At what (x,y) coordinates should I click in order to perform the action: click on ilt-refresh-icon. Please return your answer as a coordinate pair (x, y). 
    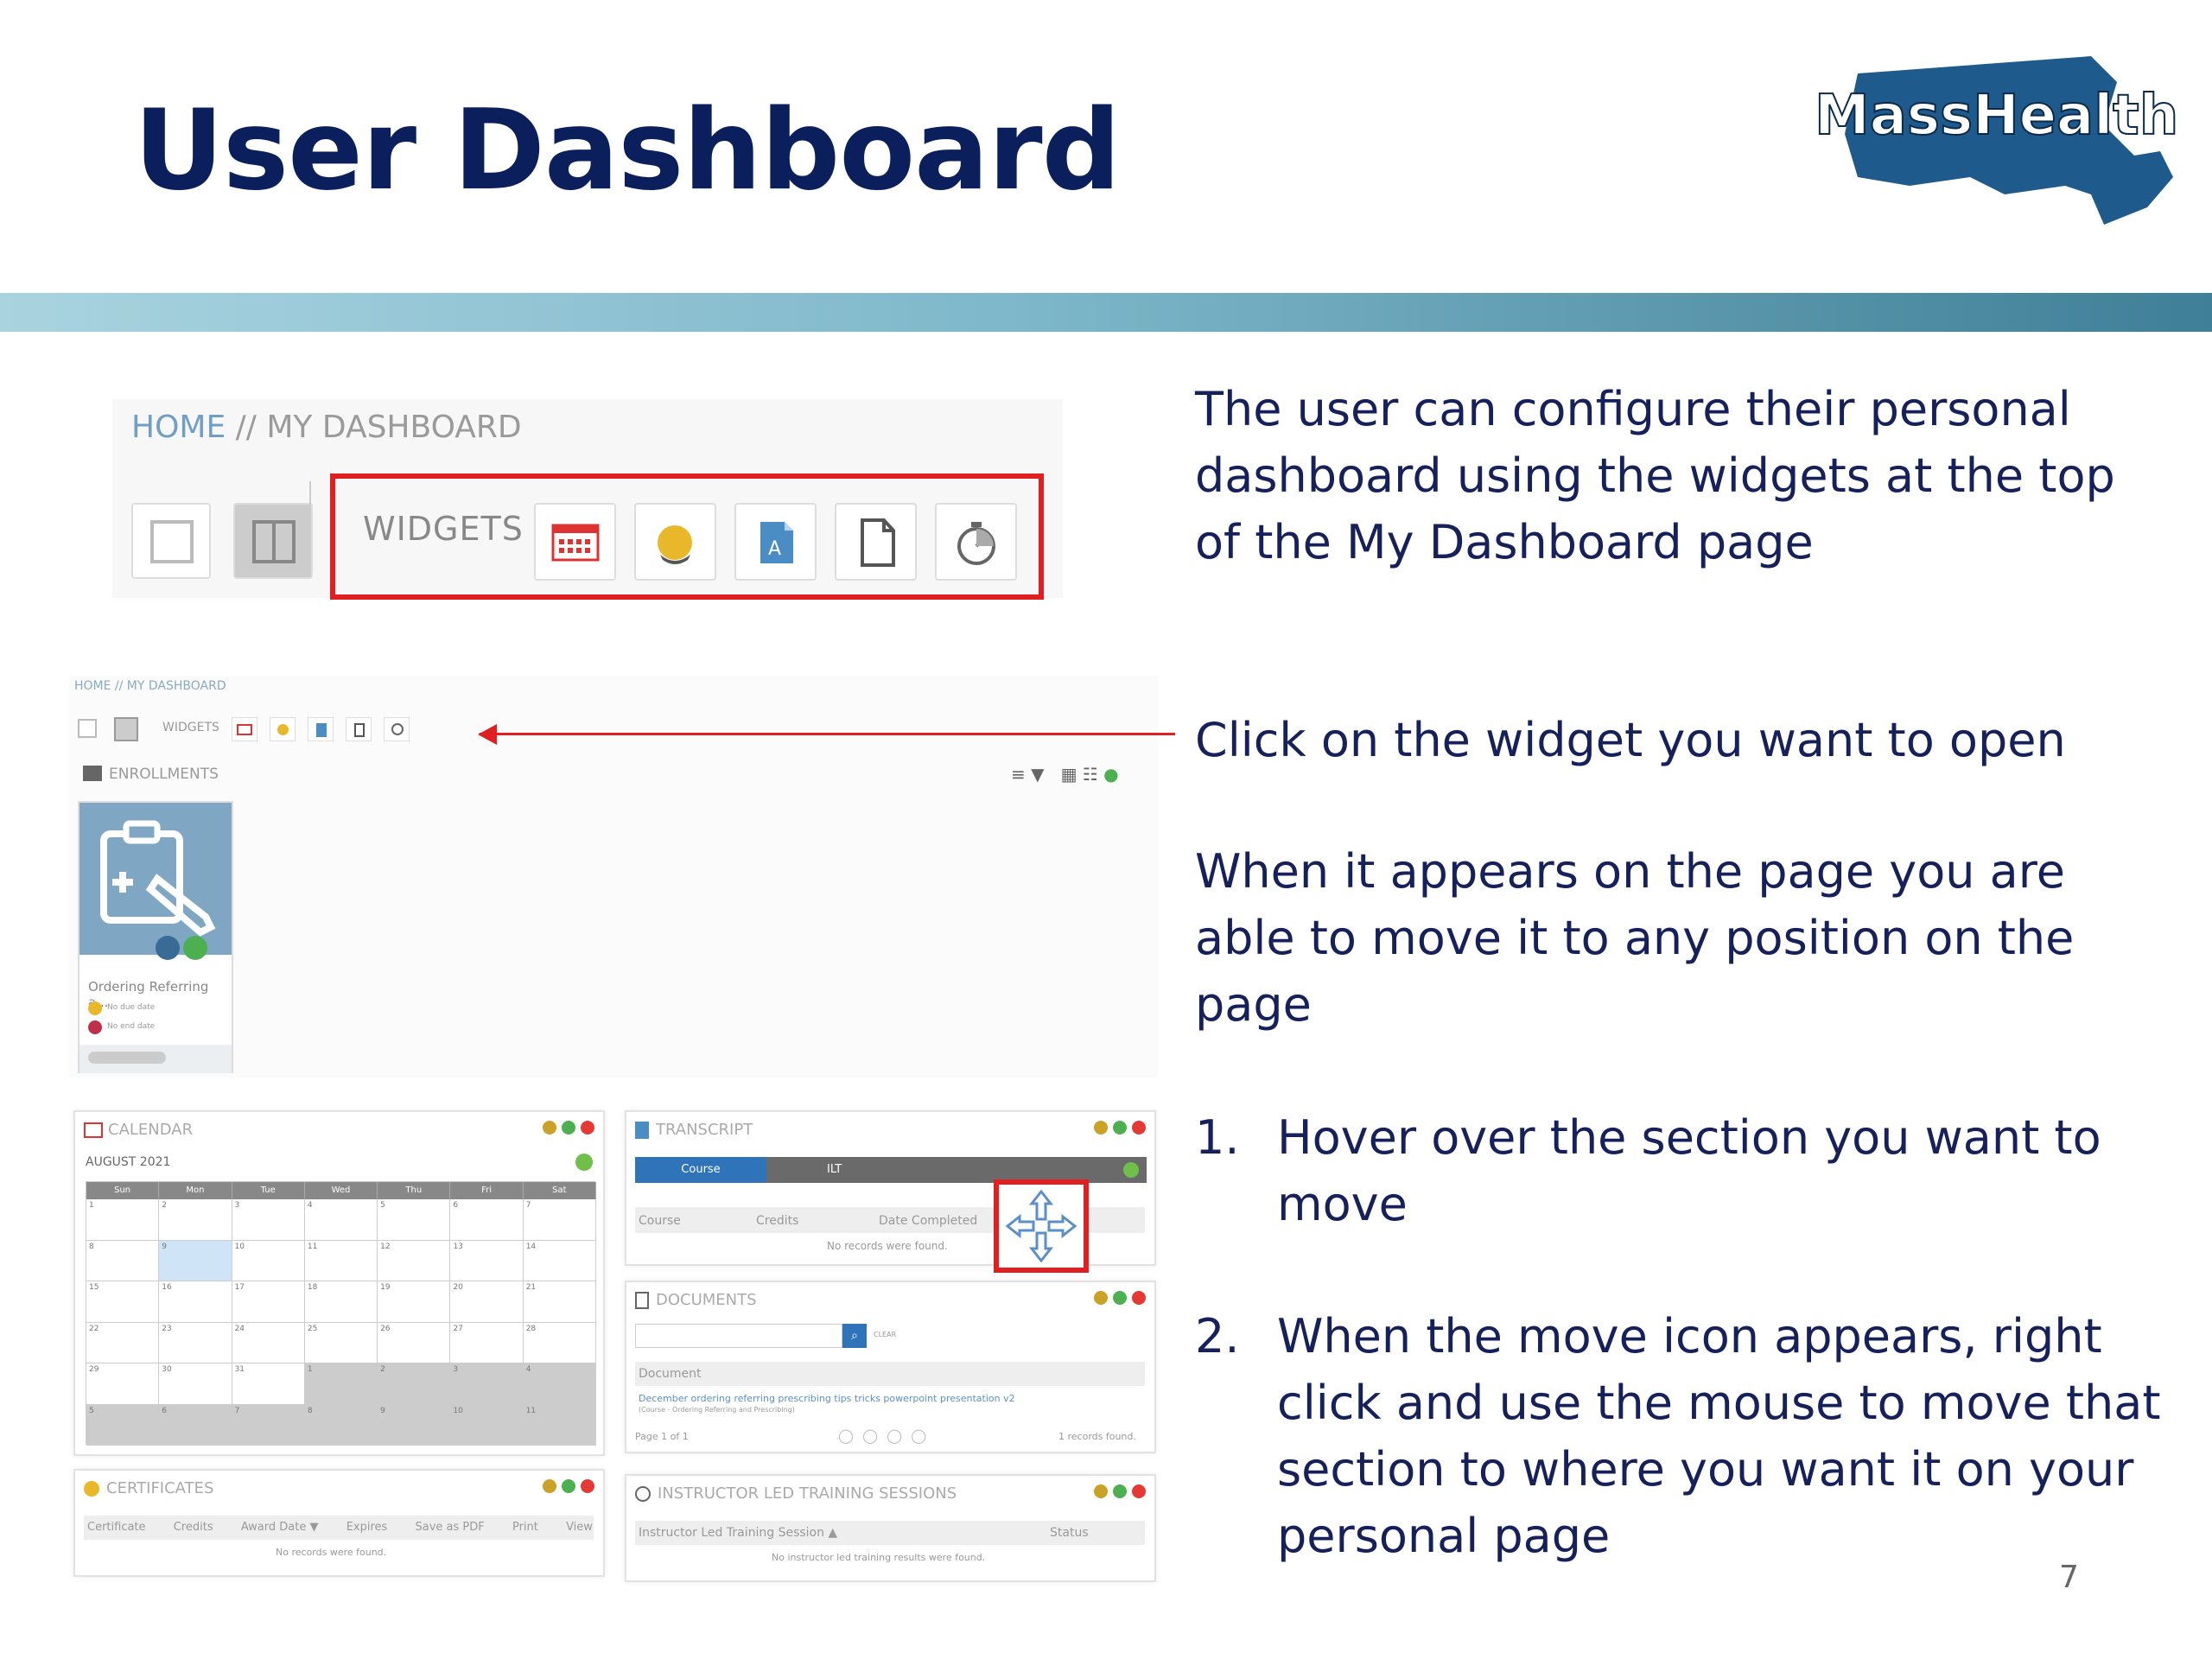
    Looking at the image, I should click on (1120, 1491).